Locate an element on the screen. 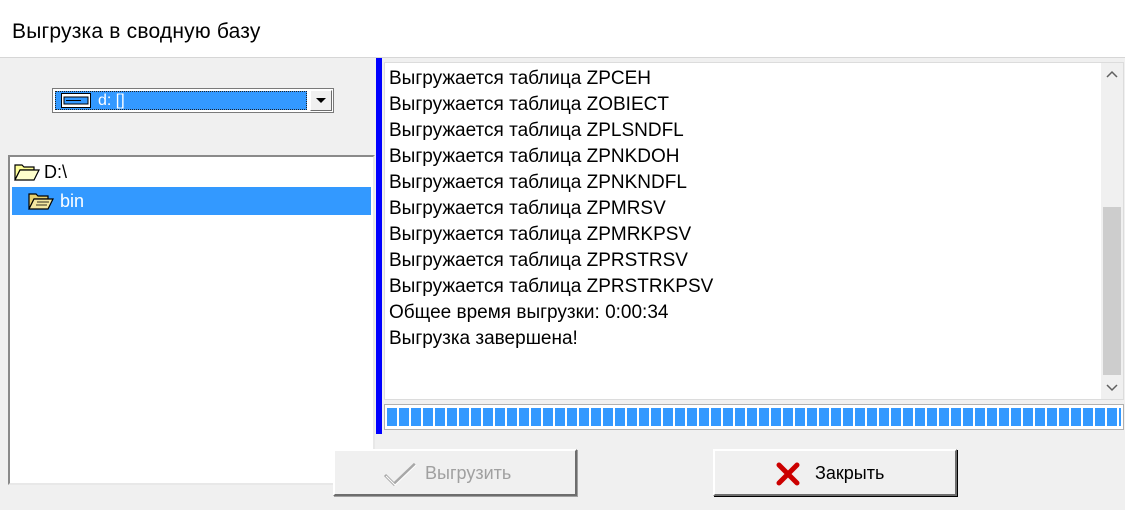  log-line: Выгружается таблица ZPNKNDFL is located at coordinates (538, 182).